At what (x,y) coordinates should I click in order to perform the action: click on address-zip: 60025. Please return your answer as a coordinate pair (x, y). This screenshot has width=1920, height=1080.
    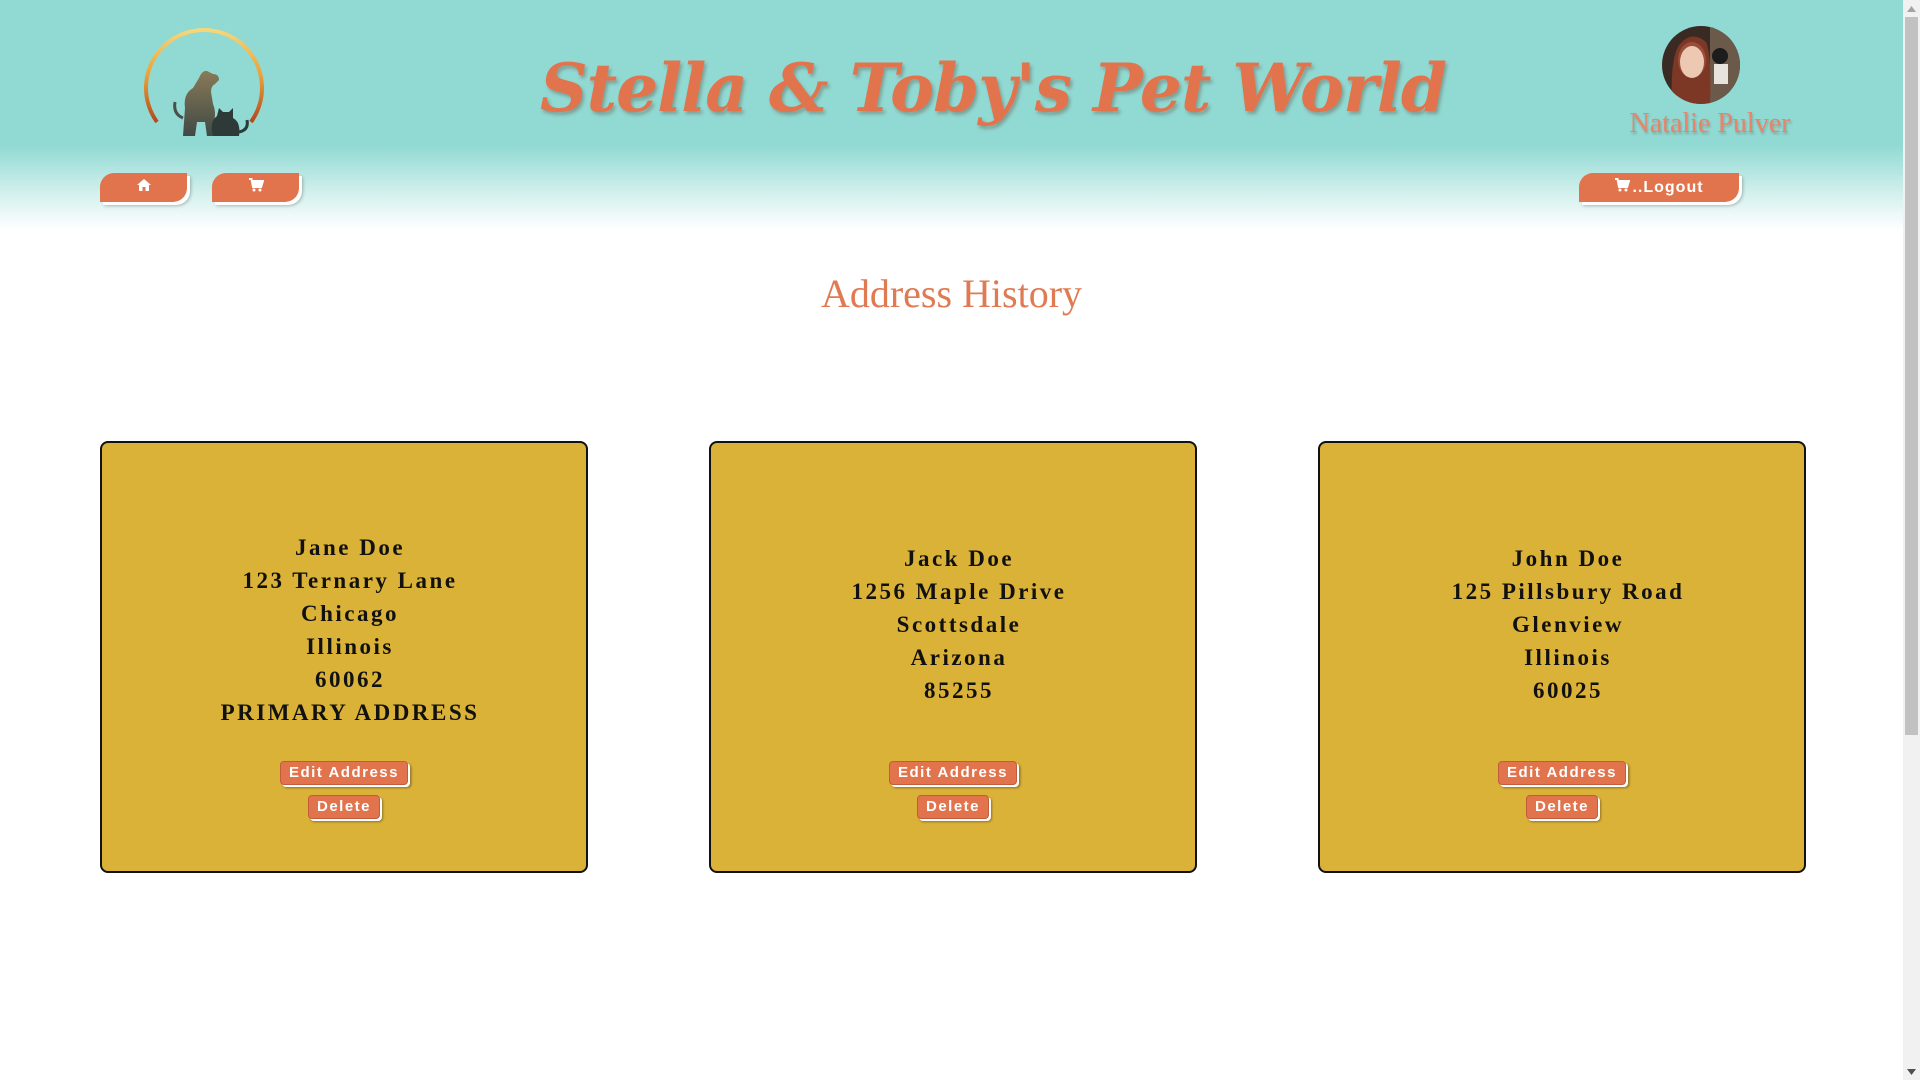
    Looking at the image, I should click on (1568, 690).